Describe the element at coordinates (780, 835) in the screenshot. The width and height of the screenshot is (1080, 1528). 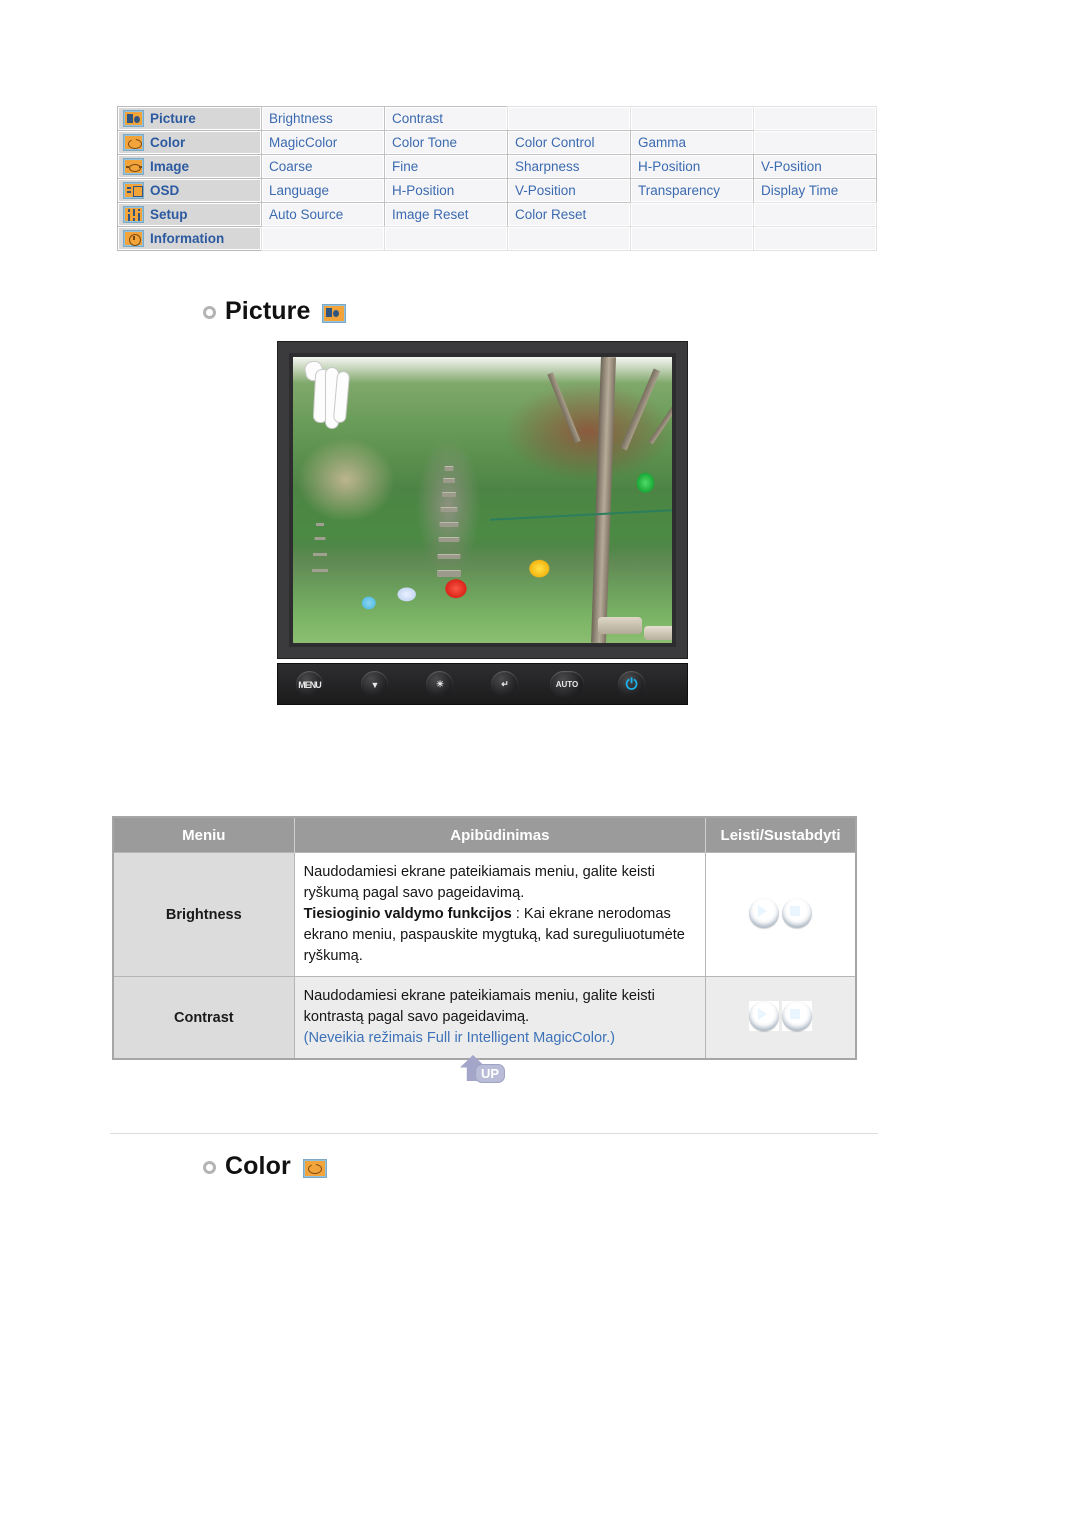
I see `column-header-leisti-sustabdyti: Leisti/Sustabdyti` at that location.